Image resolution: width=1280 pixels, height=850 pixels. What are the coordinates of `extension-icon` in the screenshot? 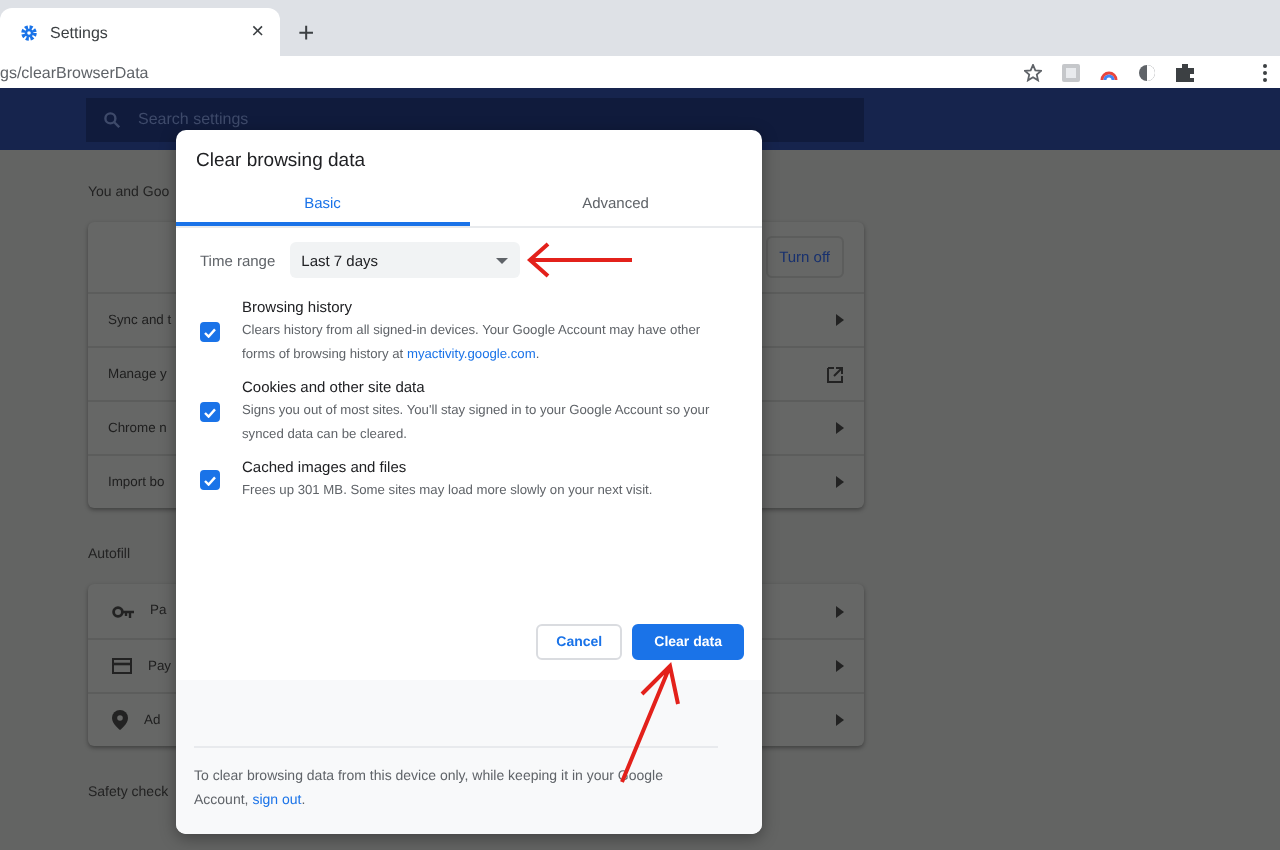 It's located at (1147, 72).